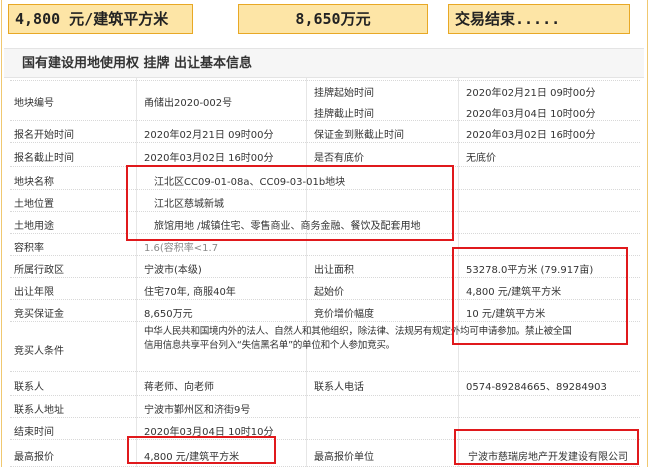  Describe the element at coordinates (179, 387) in the screenshot. I see `contact-value: 蒋老师、向老师` at that location.